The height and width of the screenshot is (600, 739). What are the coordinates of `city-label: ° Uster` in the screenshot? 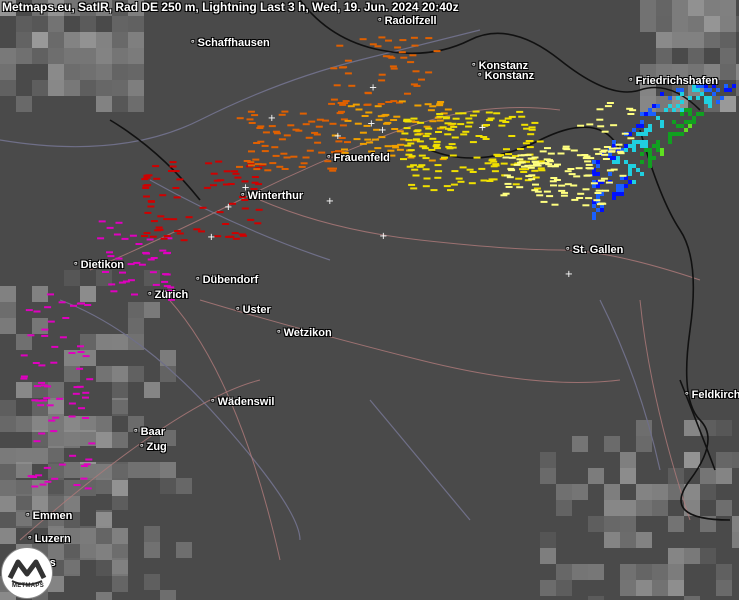 It's located at (253, 310).